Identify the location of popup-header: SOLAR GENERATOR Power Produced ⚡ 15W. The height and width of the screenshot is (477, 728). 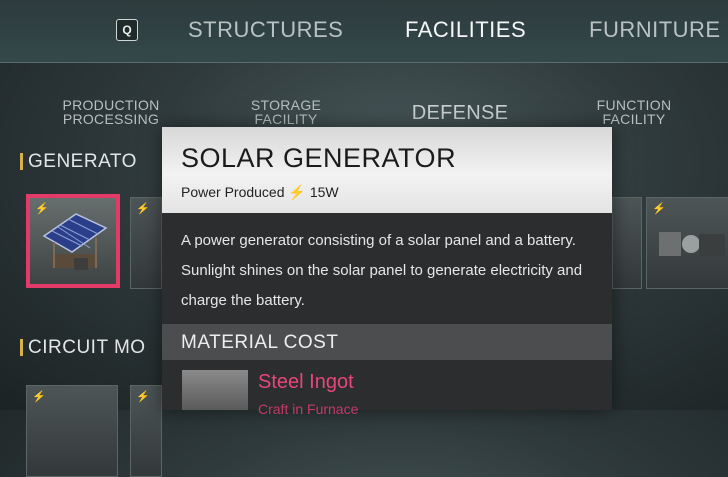
(387, 170).